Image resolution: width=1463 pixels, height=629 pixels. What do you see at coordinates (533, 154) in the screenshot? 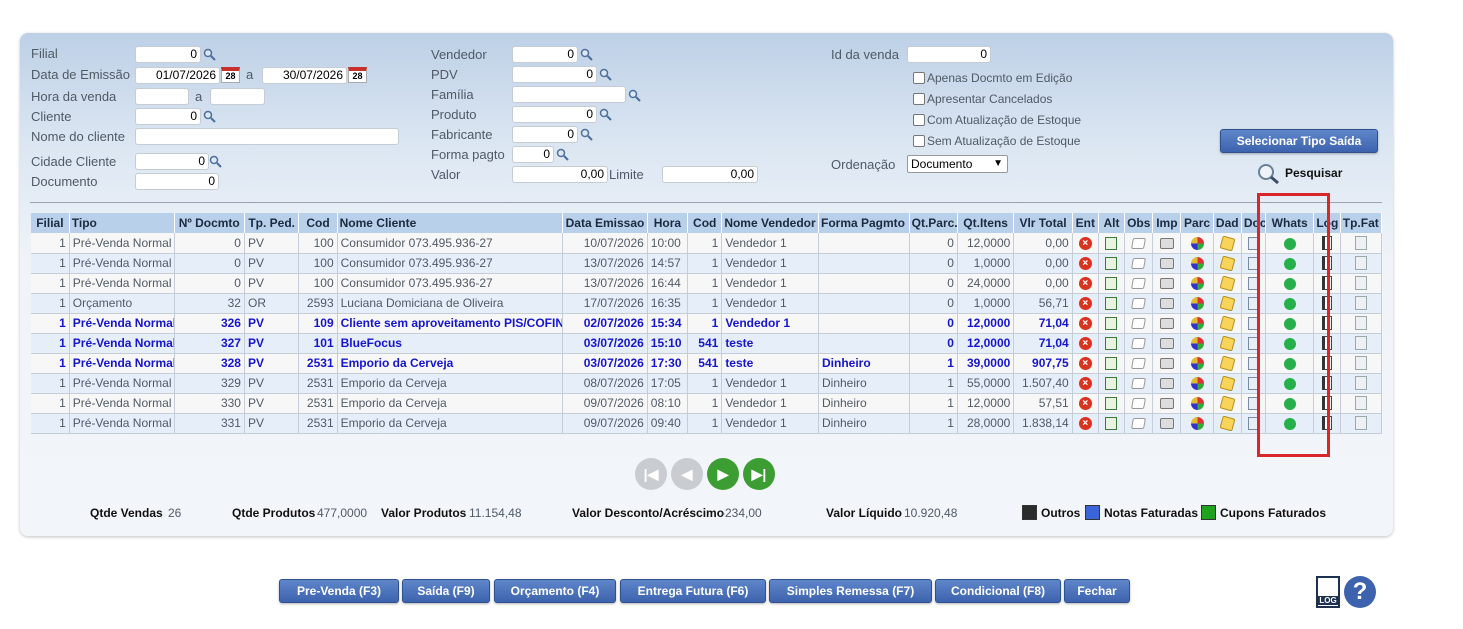
I see `forma-pagto-input: 0` at bounding box center [533, 154].